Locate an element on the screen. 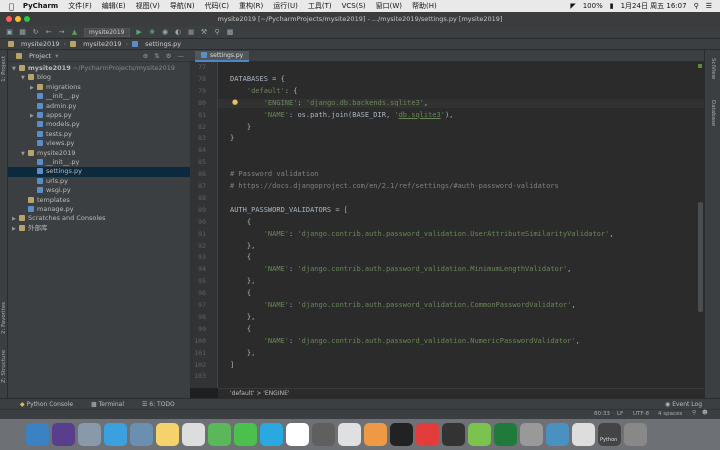  tree-item: views.py is located at coordinates (99, 144).